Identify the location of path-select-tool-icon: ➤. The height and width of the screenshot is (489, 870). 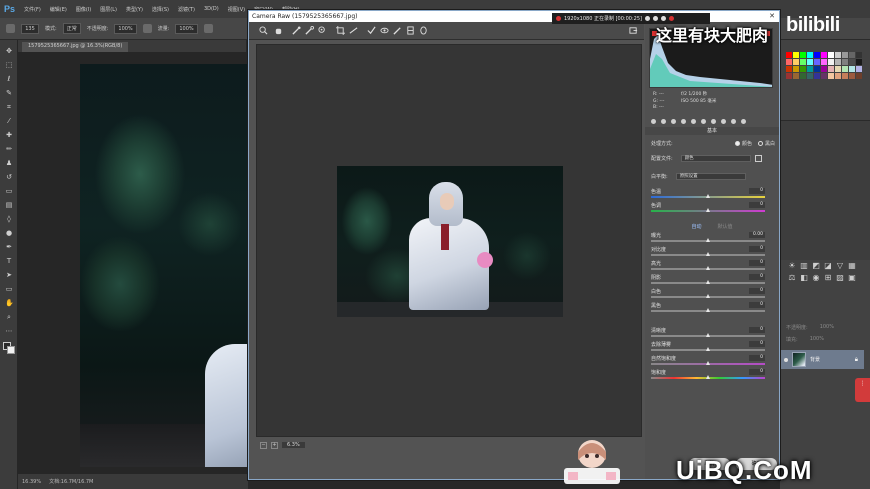
(9, 275).